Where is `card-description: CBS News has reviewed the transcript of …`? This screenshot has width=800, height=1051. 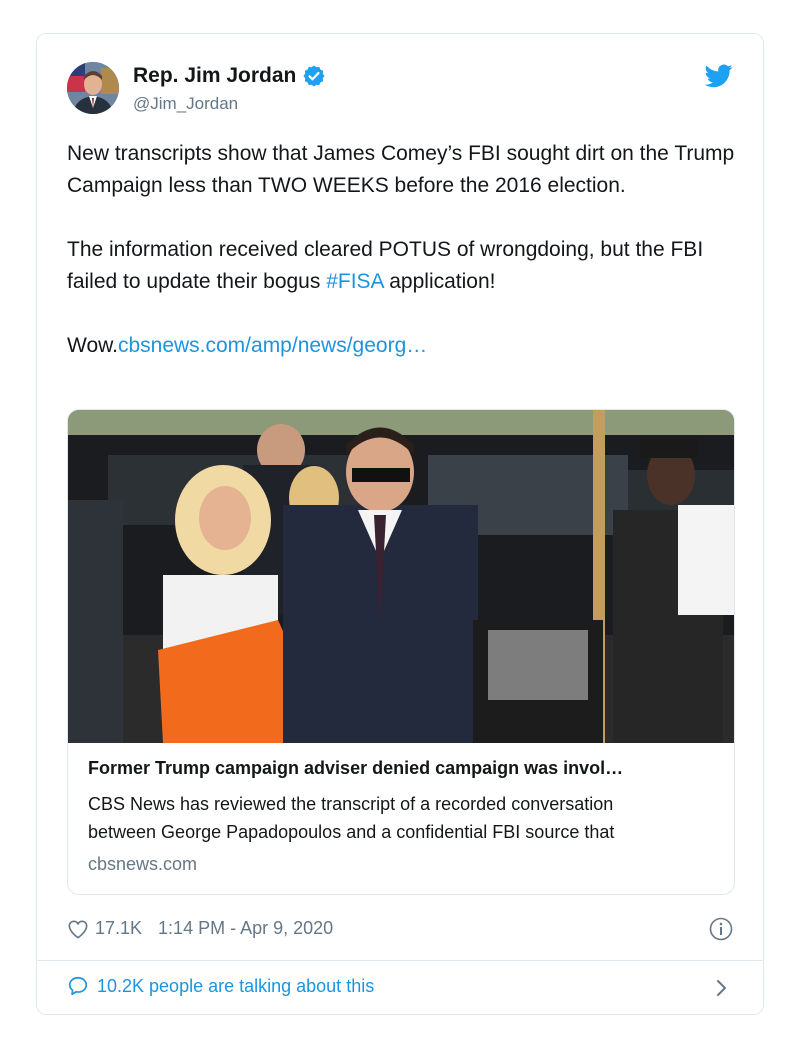
card-description: CBS News has reviewed the transcript of … is located at coordinates (403, 818).